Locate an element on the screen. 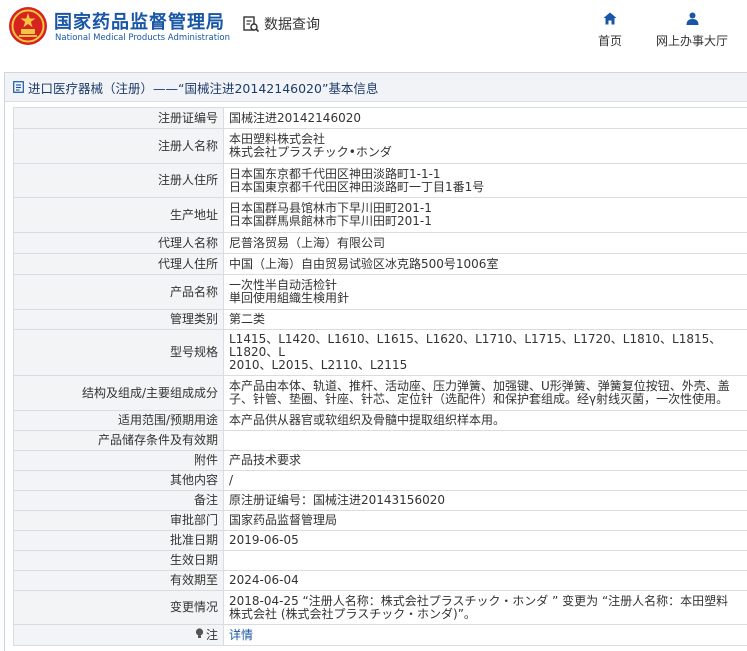  field-value-line: 本产品供从器官或软组织及骨髓中提取组织样本用。 is located at coordinates (367, 420).